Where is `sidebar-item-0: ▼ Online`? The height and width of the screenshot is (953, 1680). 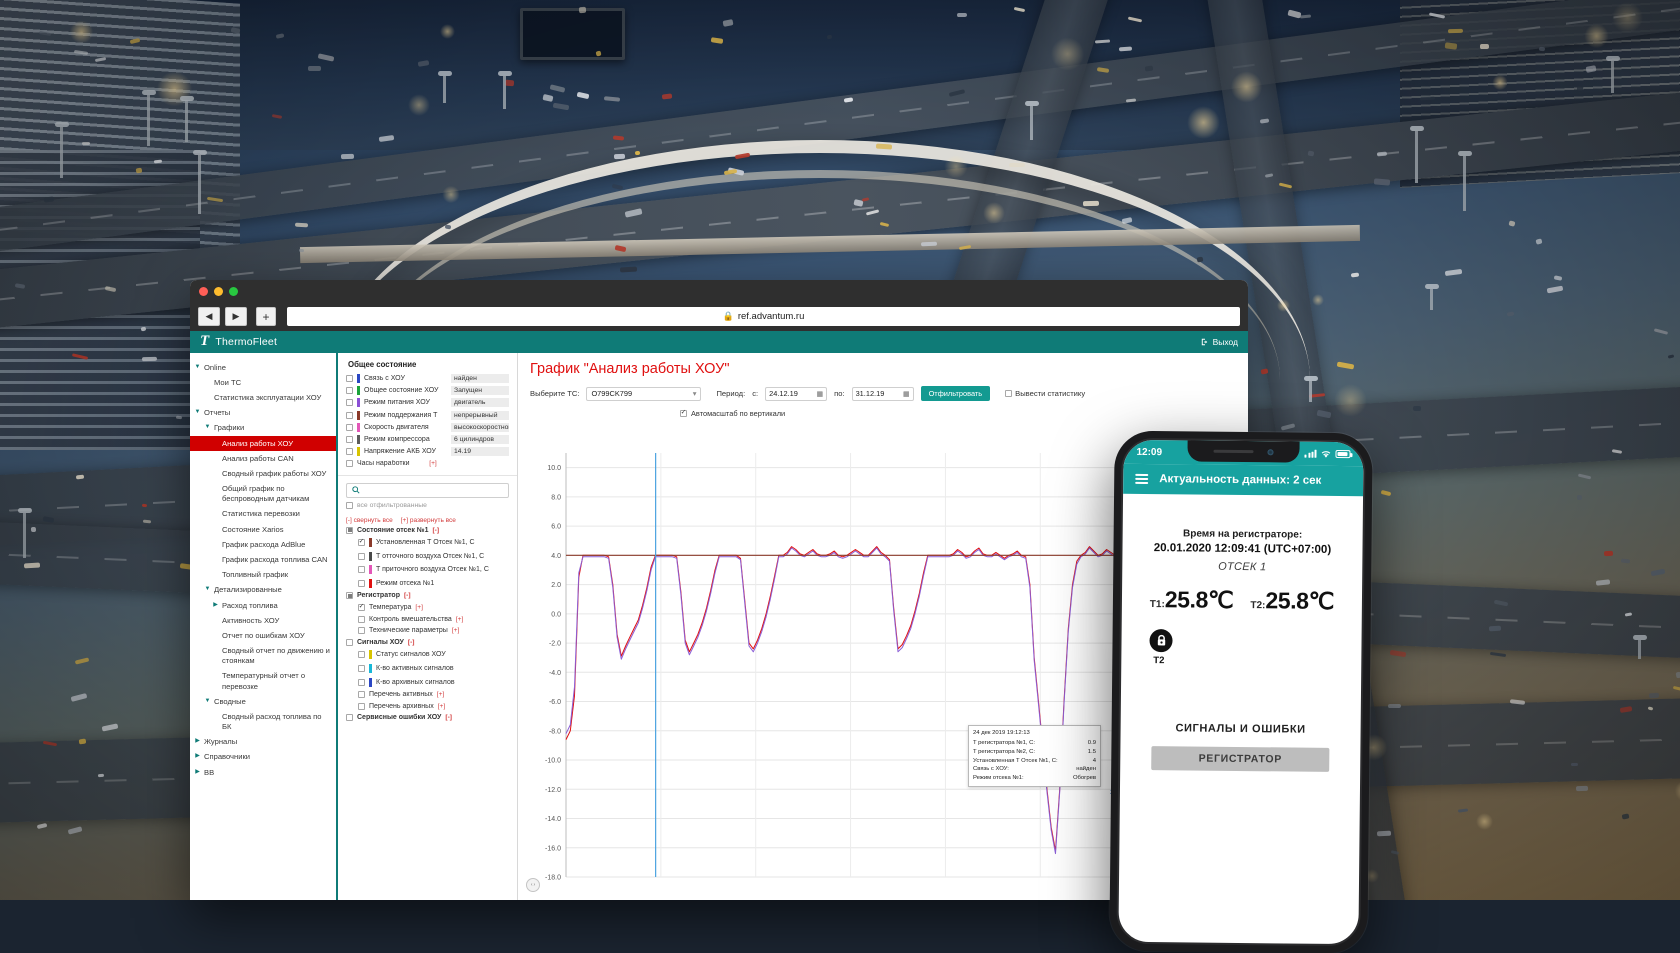
sidebar-item-0: ▼ Online is located at coordinates (263, 367).